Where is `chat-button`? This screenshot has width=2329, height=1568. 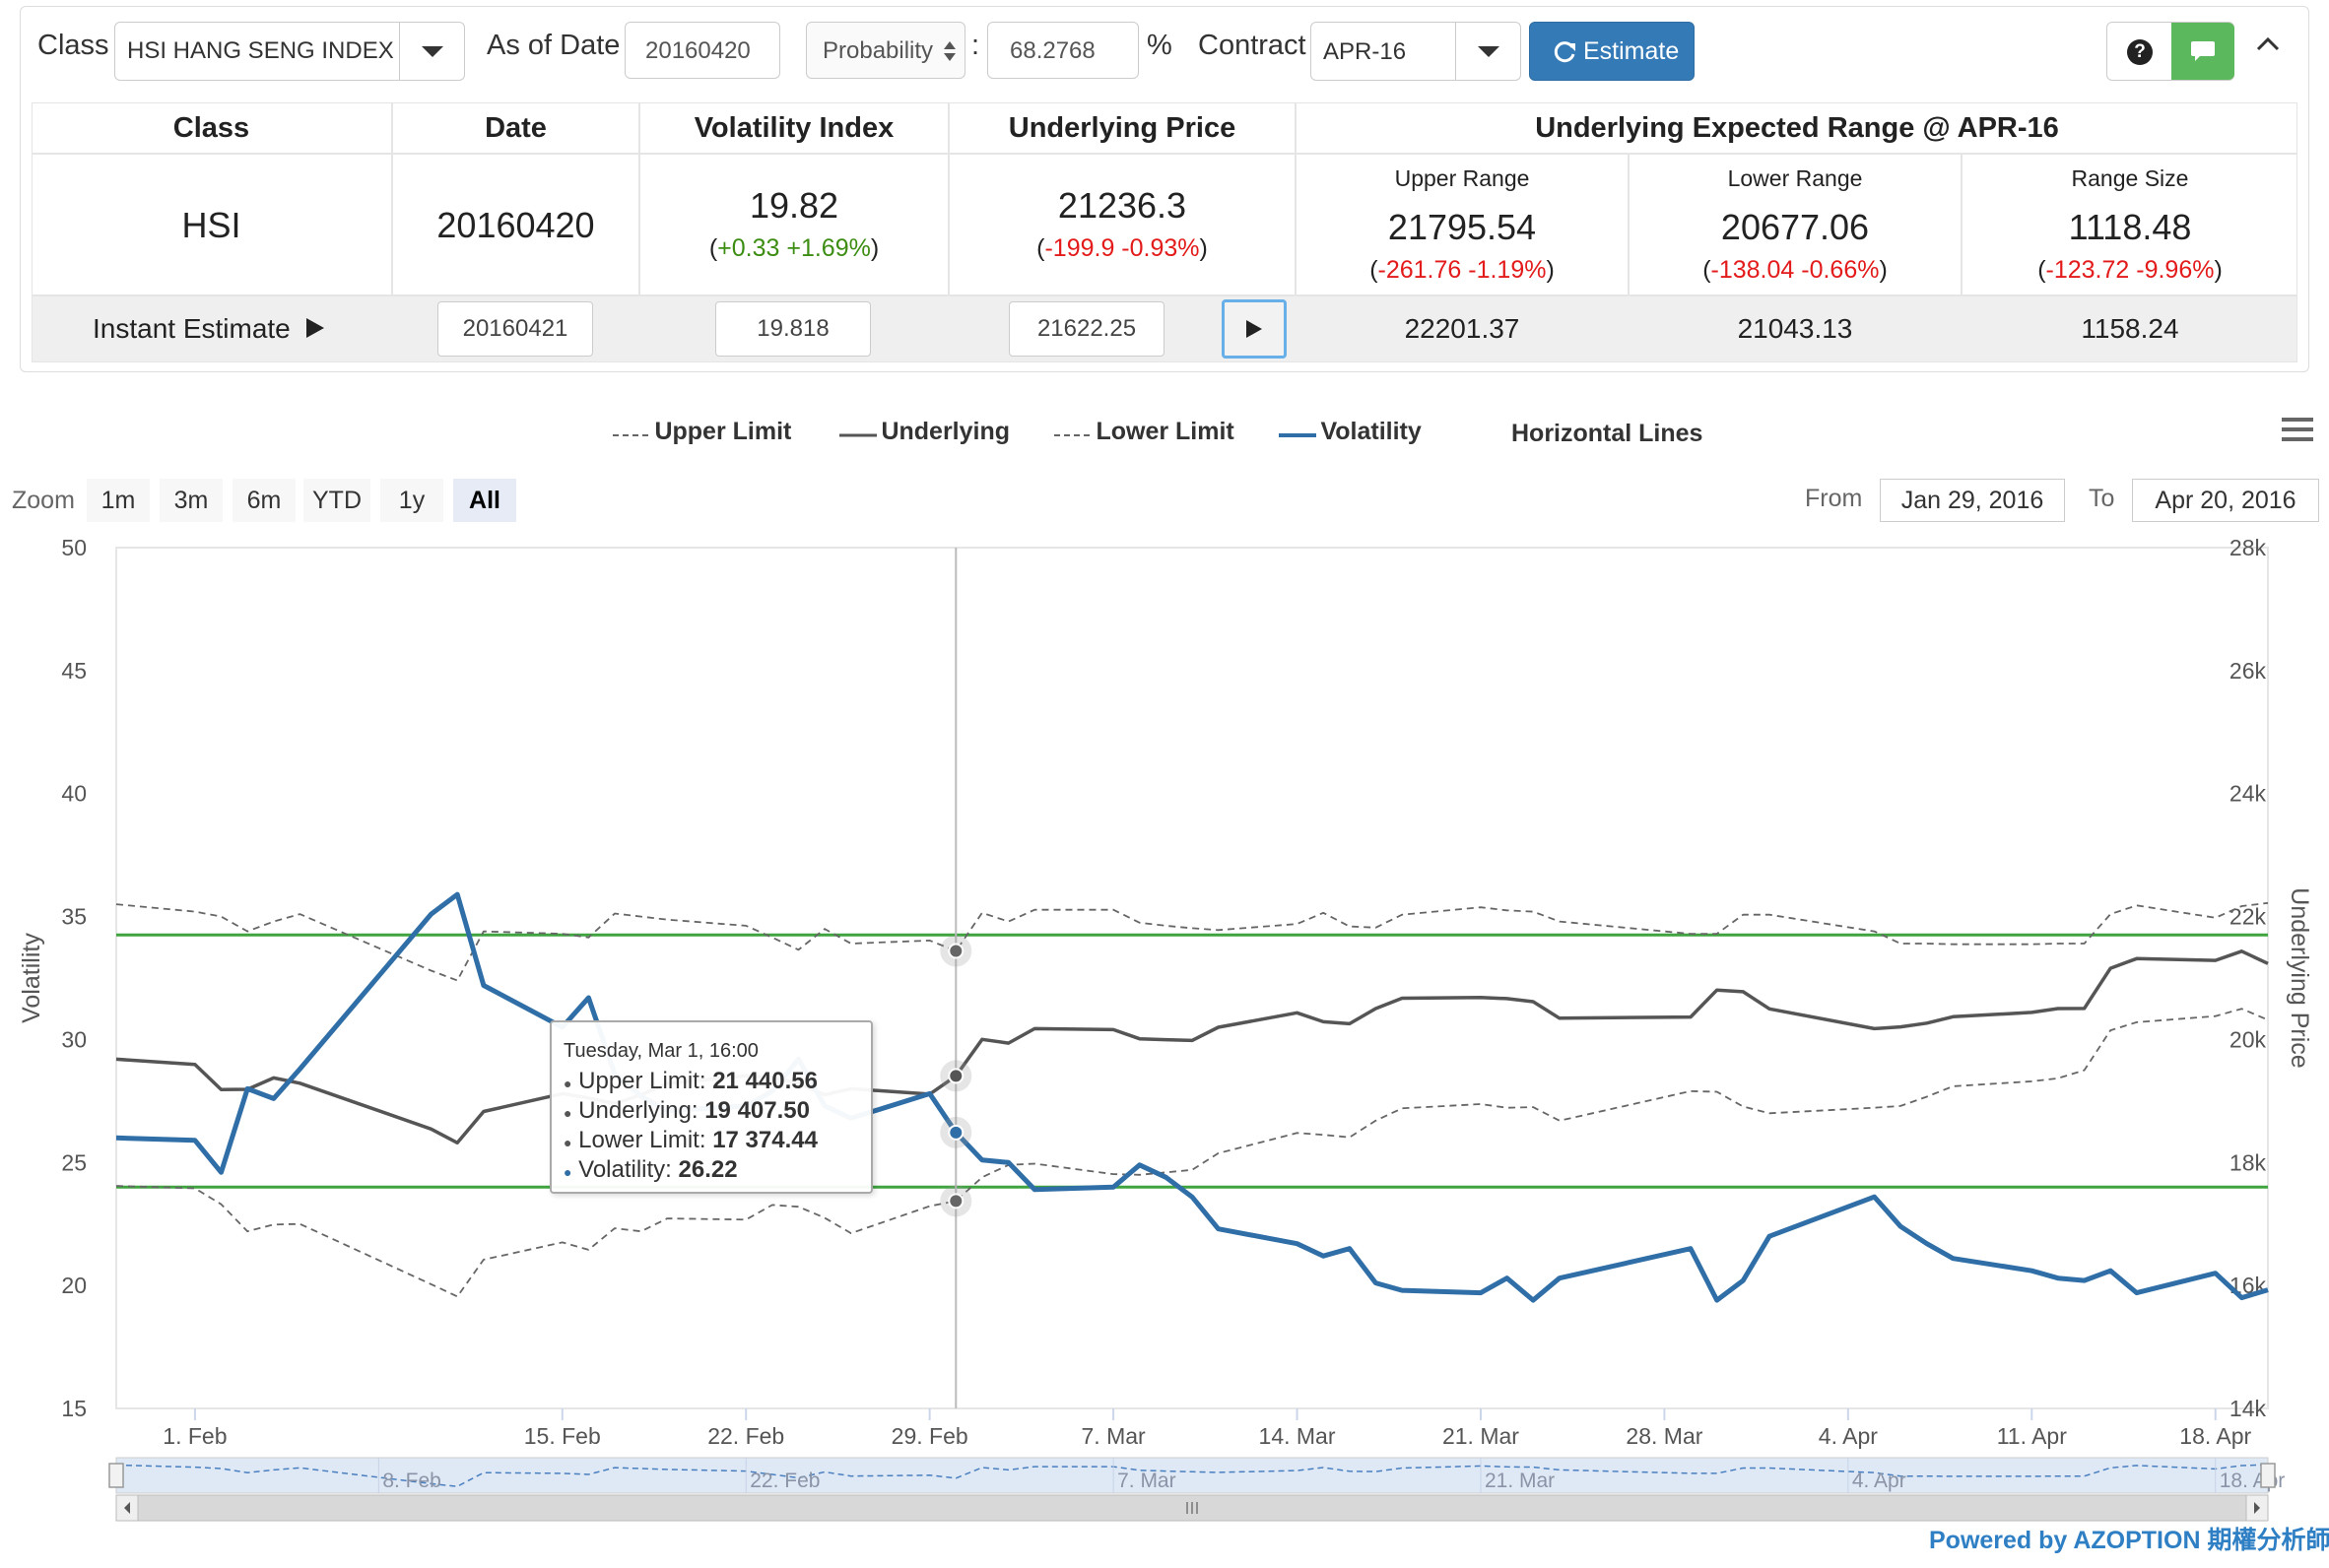
chat-button is located at coordinates (2202, 52).